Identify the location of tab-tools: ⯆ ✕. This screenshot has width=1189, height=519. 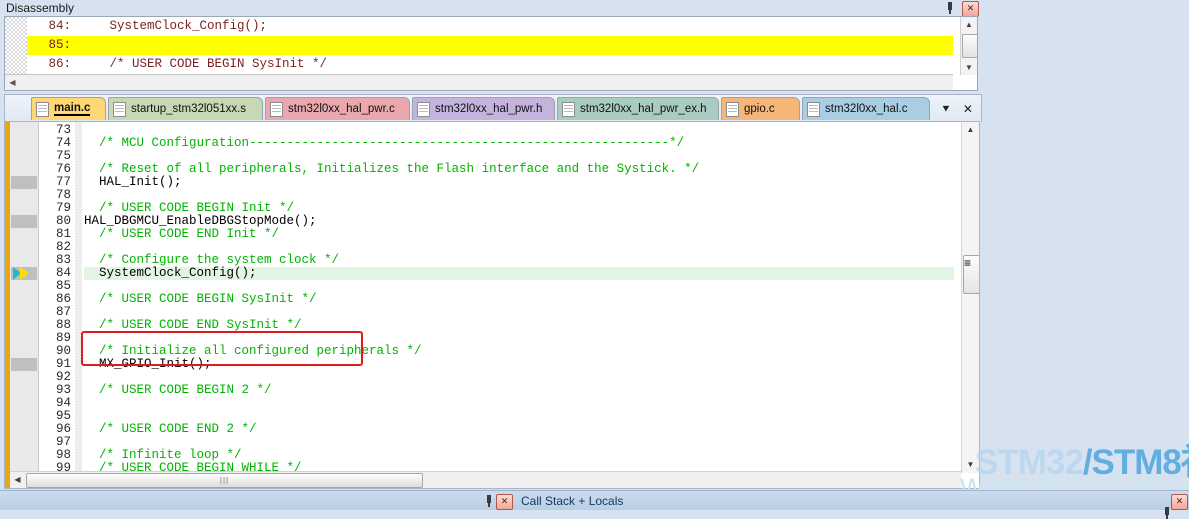
(957, 109).